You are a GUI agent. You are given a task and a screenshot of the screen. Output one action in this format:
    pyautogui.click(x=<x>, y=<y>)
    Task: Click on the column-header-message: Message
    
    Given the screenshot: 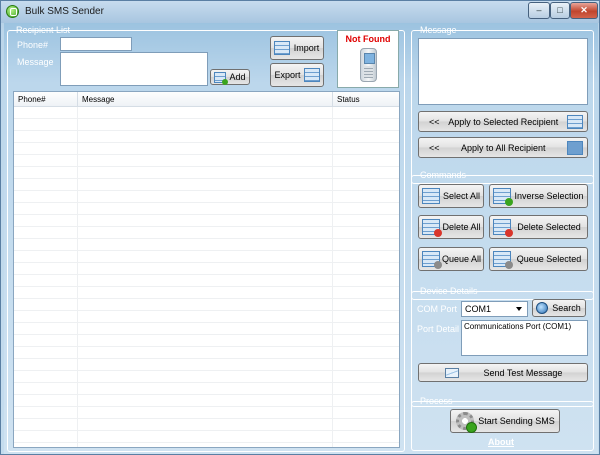 What is the action you would take?
    pyautogui.click(x=205, y=99)
    